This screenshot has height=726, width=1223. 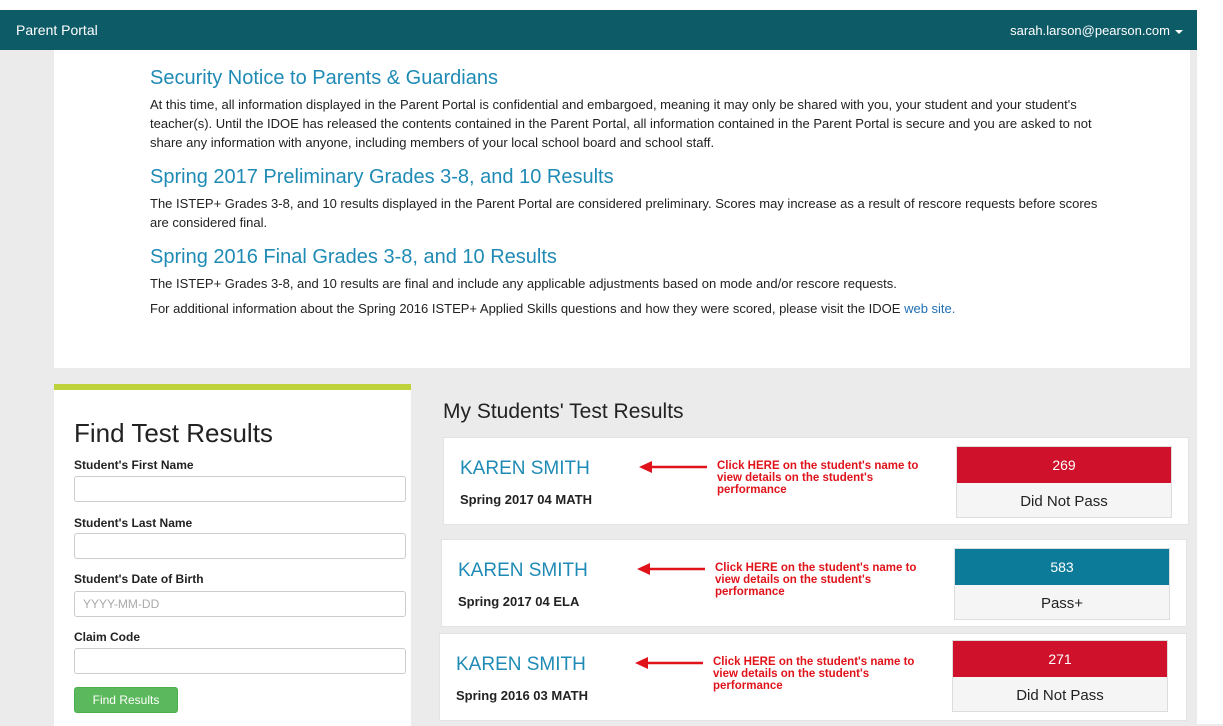 What do you see at coordinates (240, 489) in the screenshot?
I see `first-name-input` at bounding box center [240, 489].